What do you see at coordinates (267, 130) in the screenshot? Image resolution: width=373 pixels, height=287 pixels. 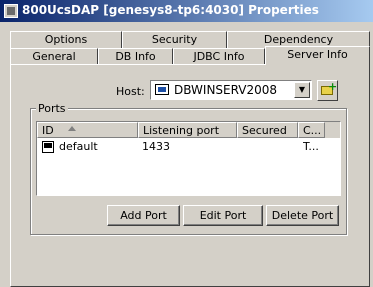 I see `column-header-secured: Secured` at bounding box center [267, 130].